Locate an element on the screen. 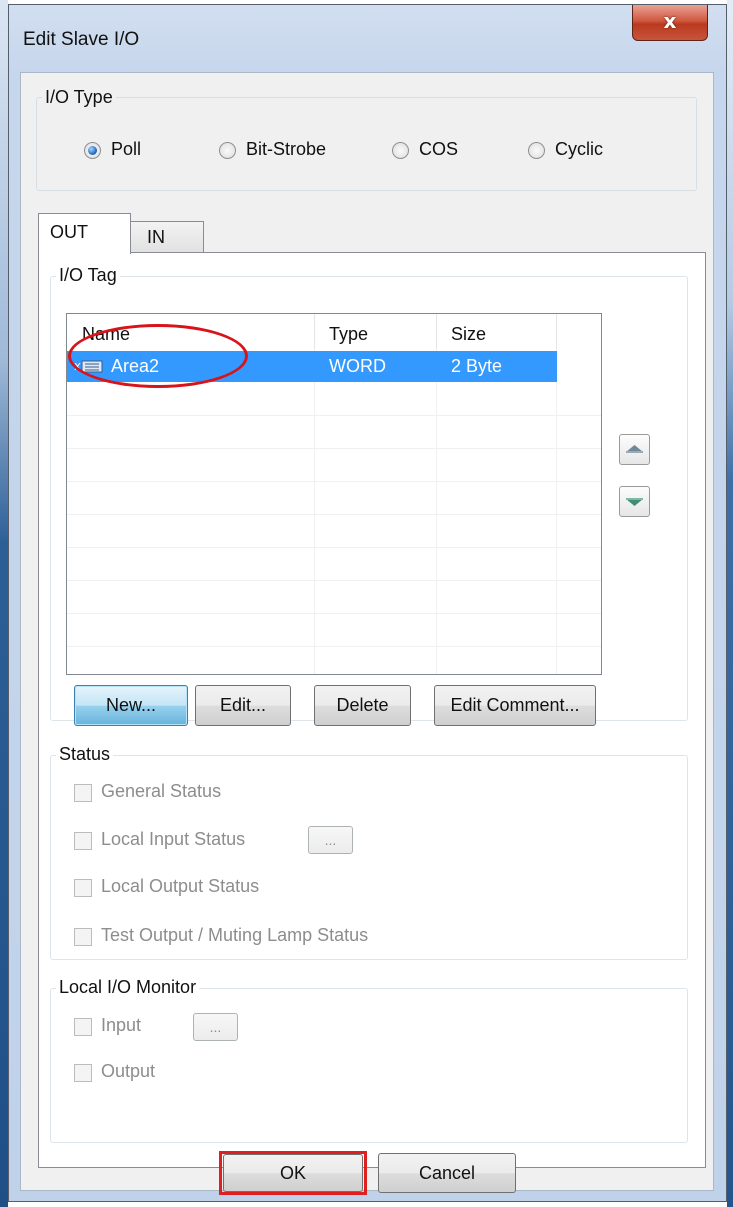 Image resolution: width=733 pixels, height=1207 pixels. cancel-button: Cancel is located at coordinates (447, 1173).